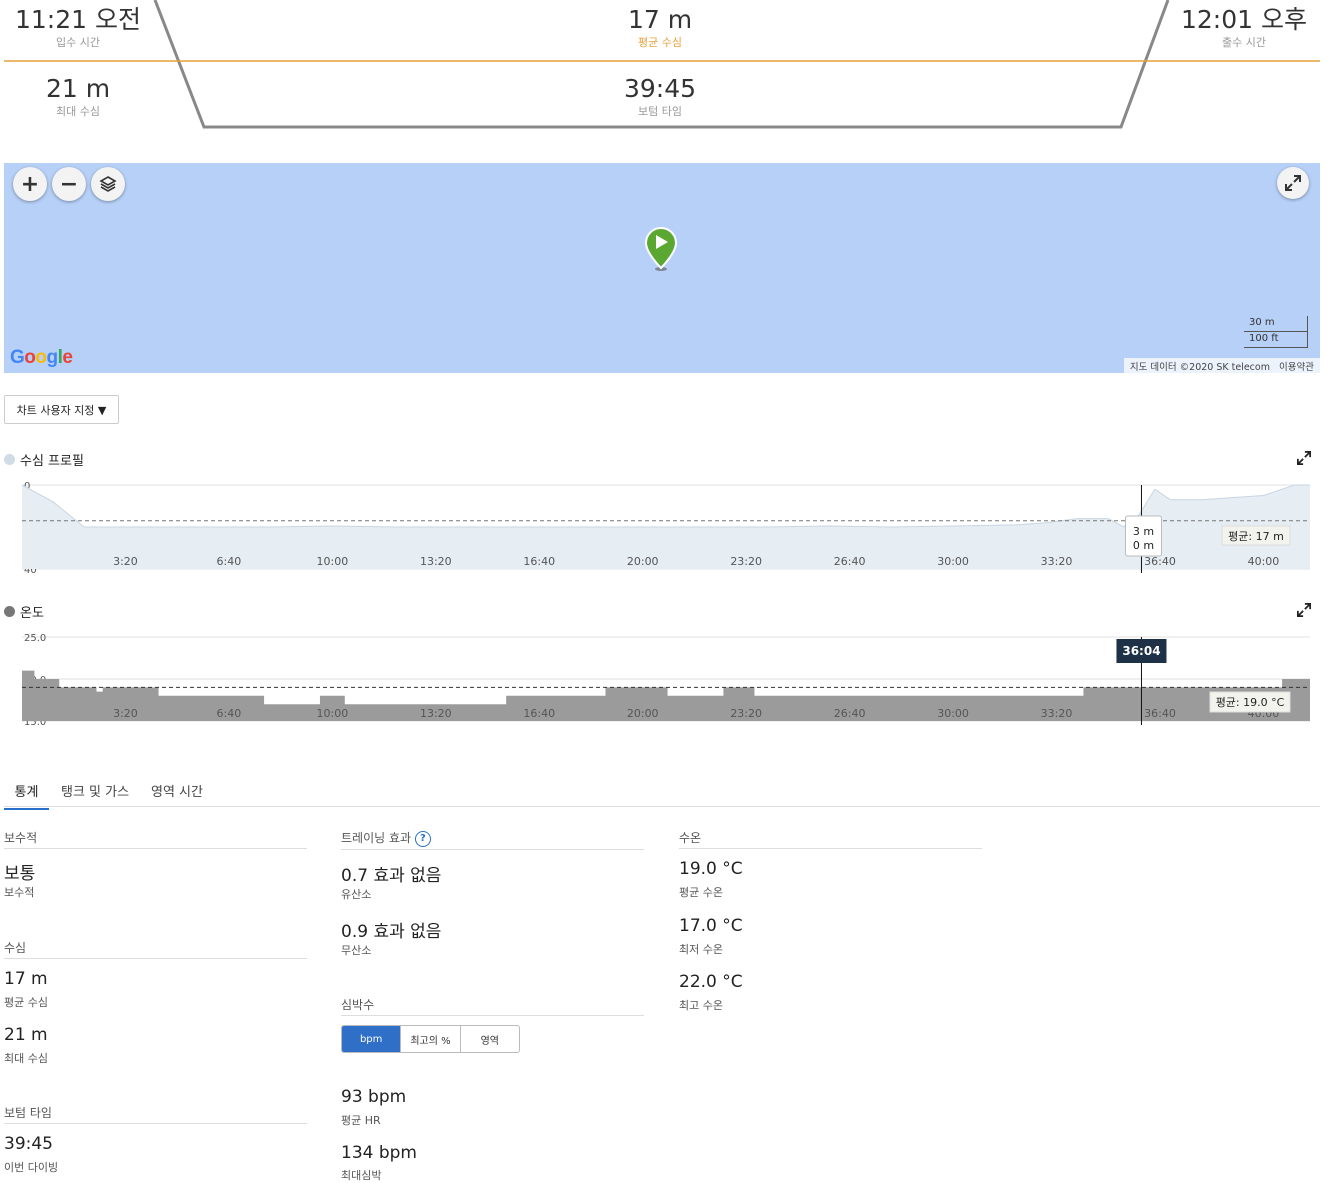  I want to click on terms-link: 이용약관, so click(1296, 367).